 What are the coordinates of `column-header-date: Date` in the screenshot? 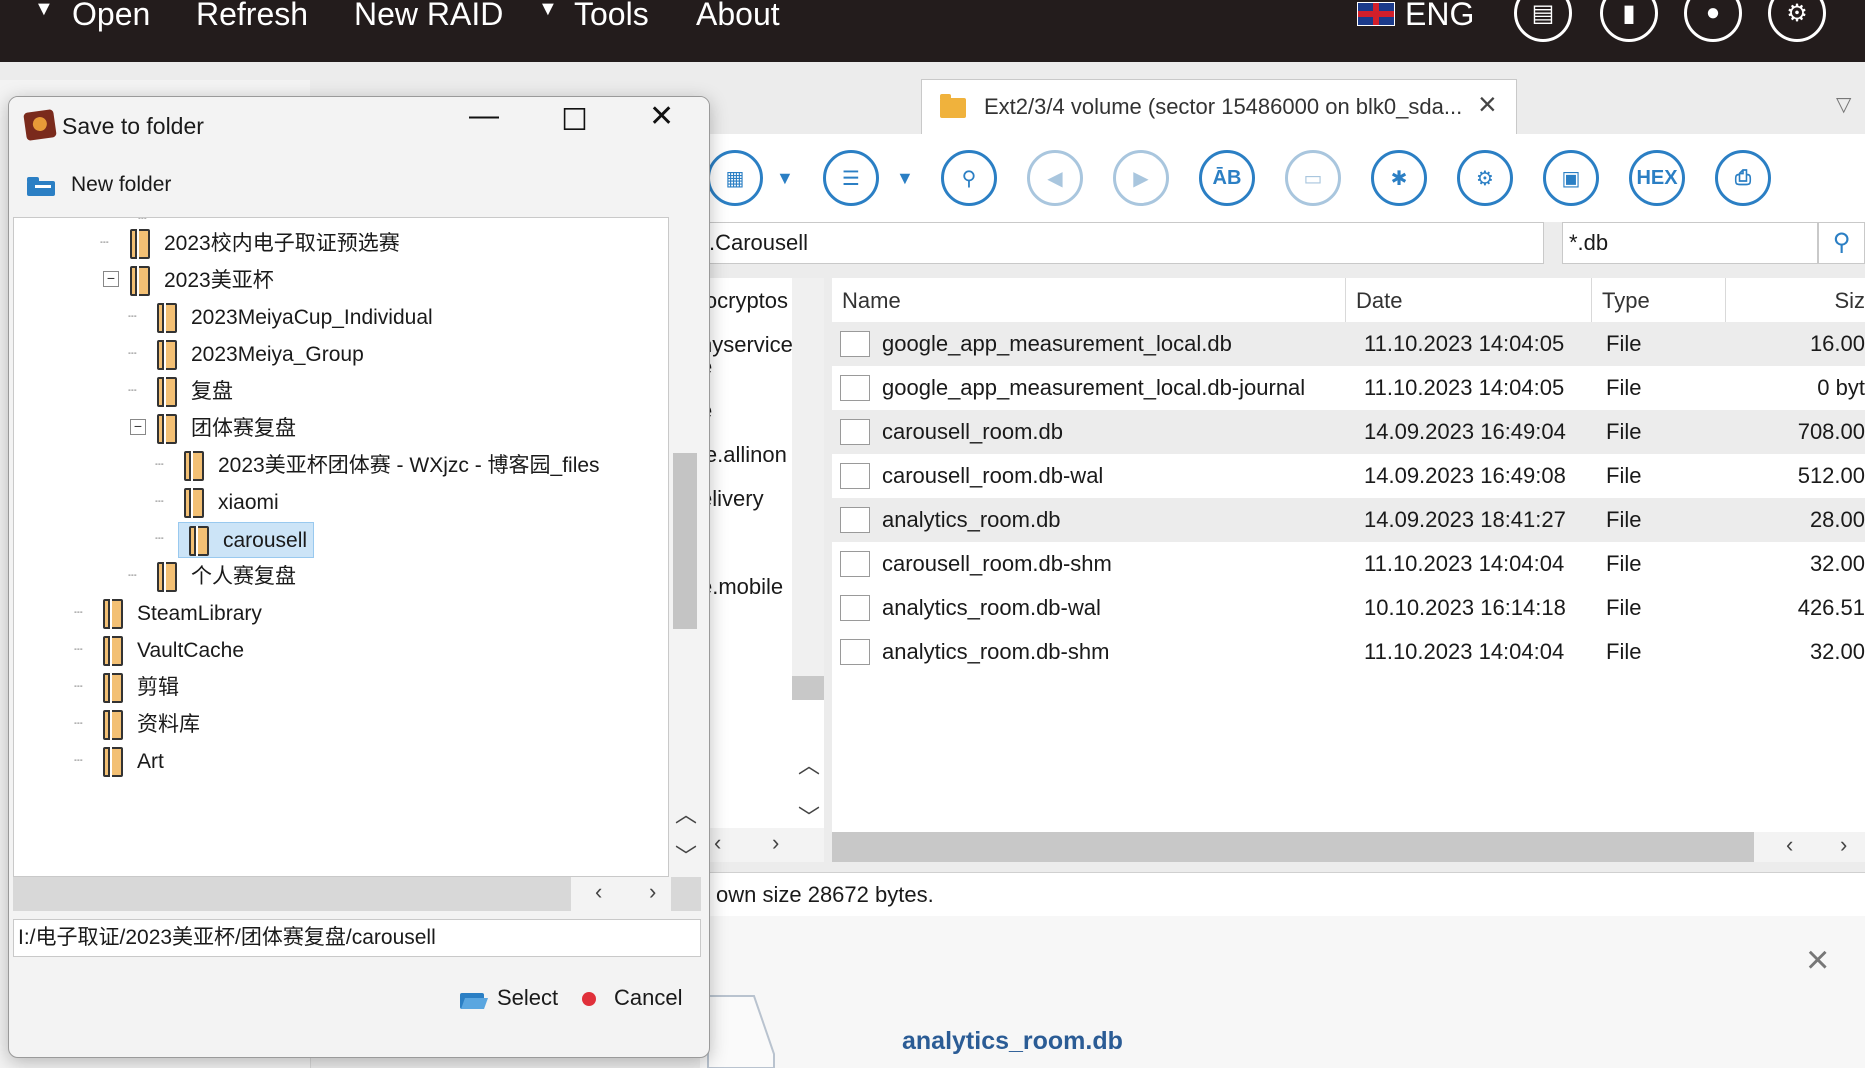 It's located at (1469, 301).